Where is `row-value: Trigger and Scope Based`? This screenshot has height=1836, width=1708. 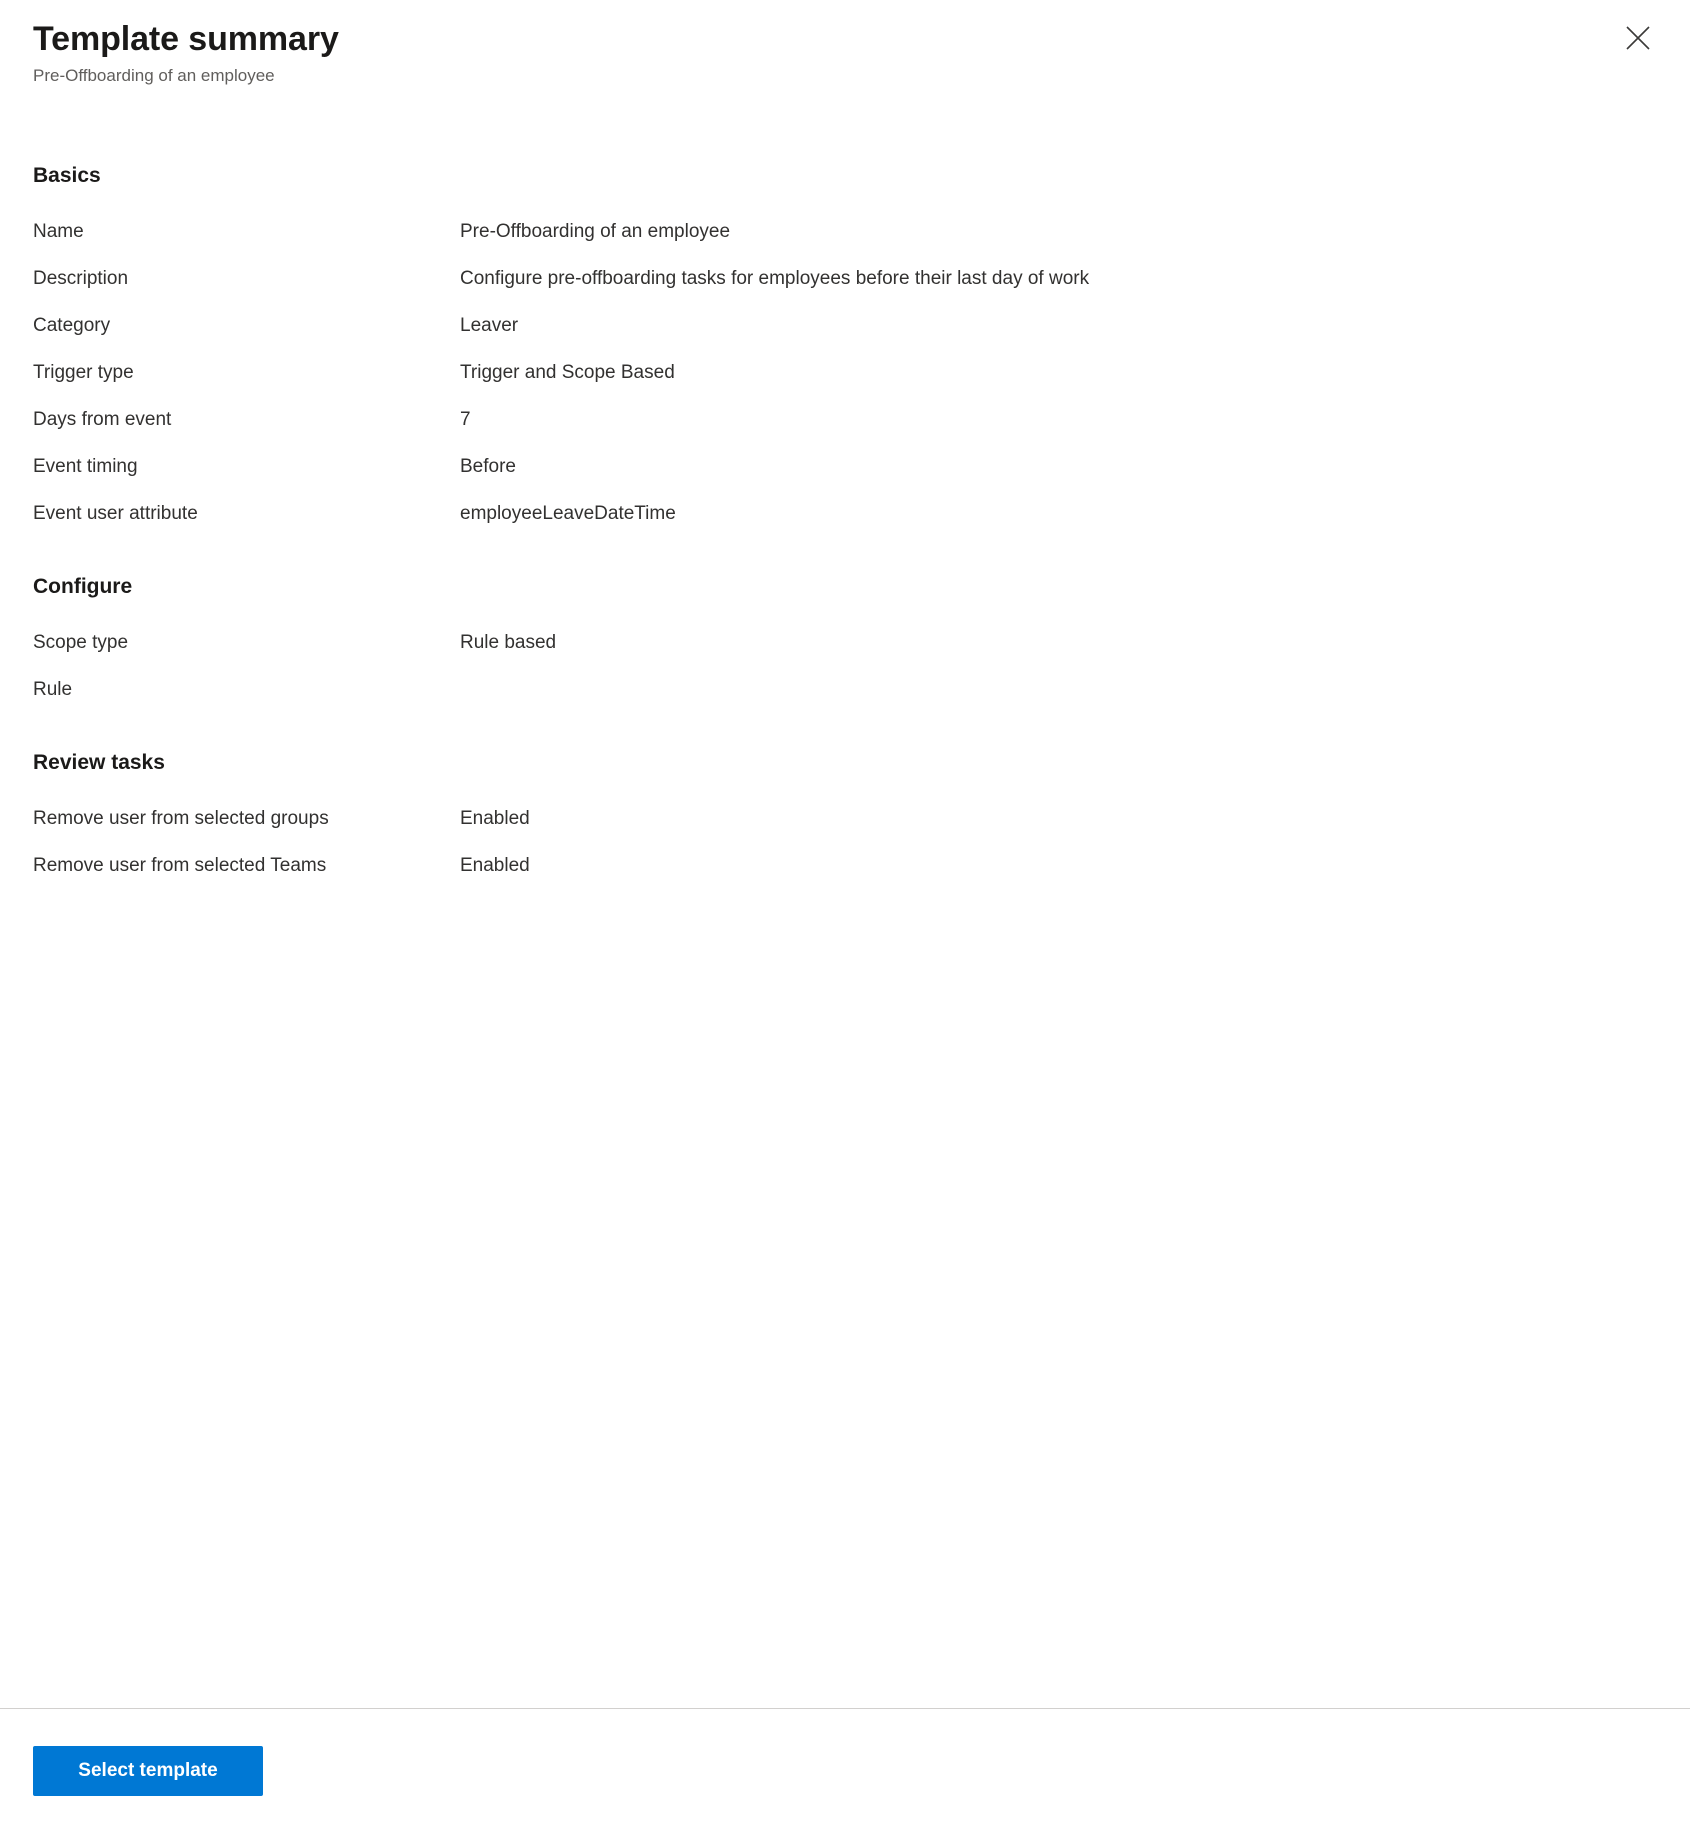
row-value: Trigger and Scope Based is located at coordinates (567, 372).